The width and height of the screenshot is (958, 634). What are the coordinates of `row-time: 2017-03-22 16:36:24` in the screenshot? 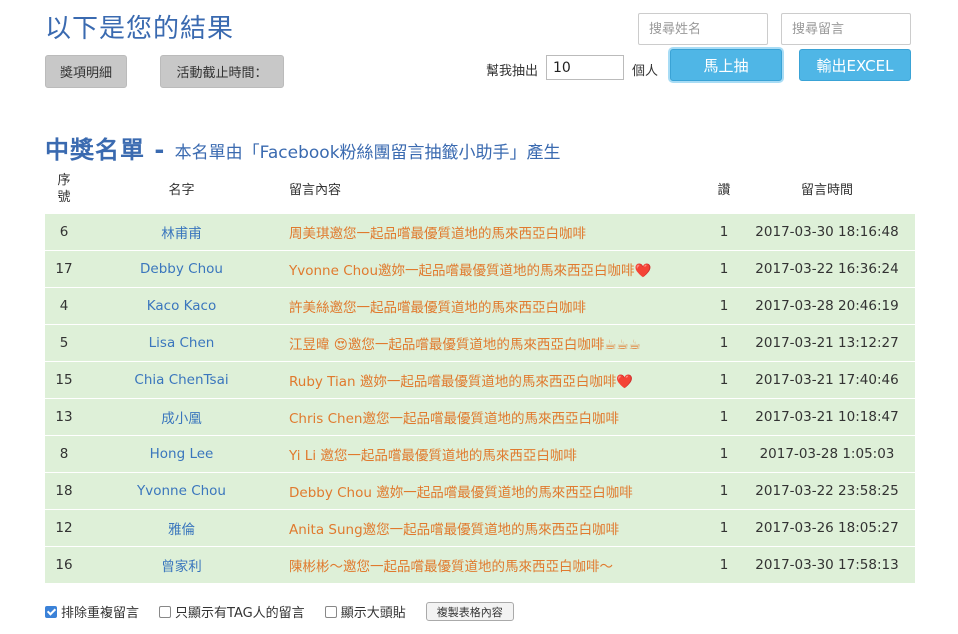 It's located at (827, 268).